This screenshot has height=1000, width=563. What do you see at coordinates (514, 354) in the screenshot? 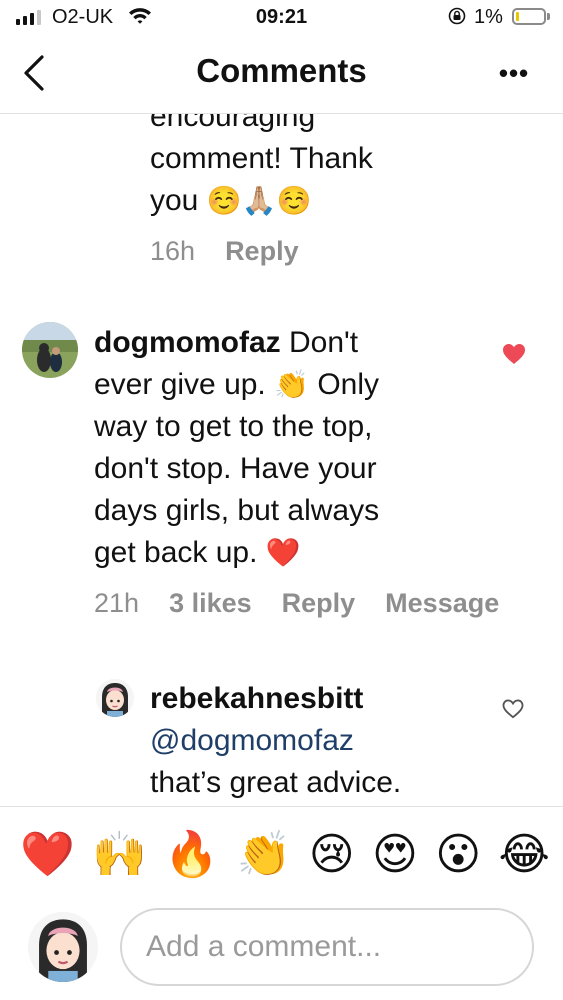
I see `liked-heart-icon` at bounding box center [514, 354].